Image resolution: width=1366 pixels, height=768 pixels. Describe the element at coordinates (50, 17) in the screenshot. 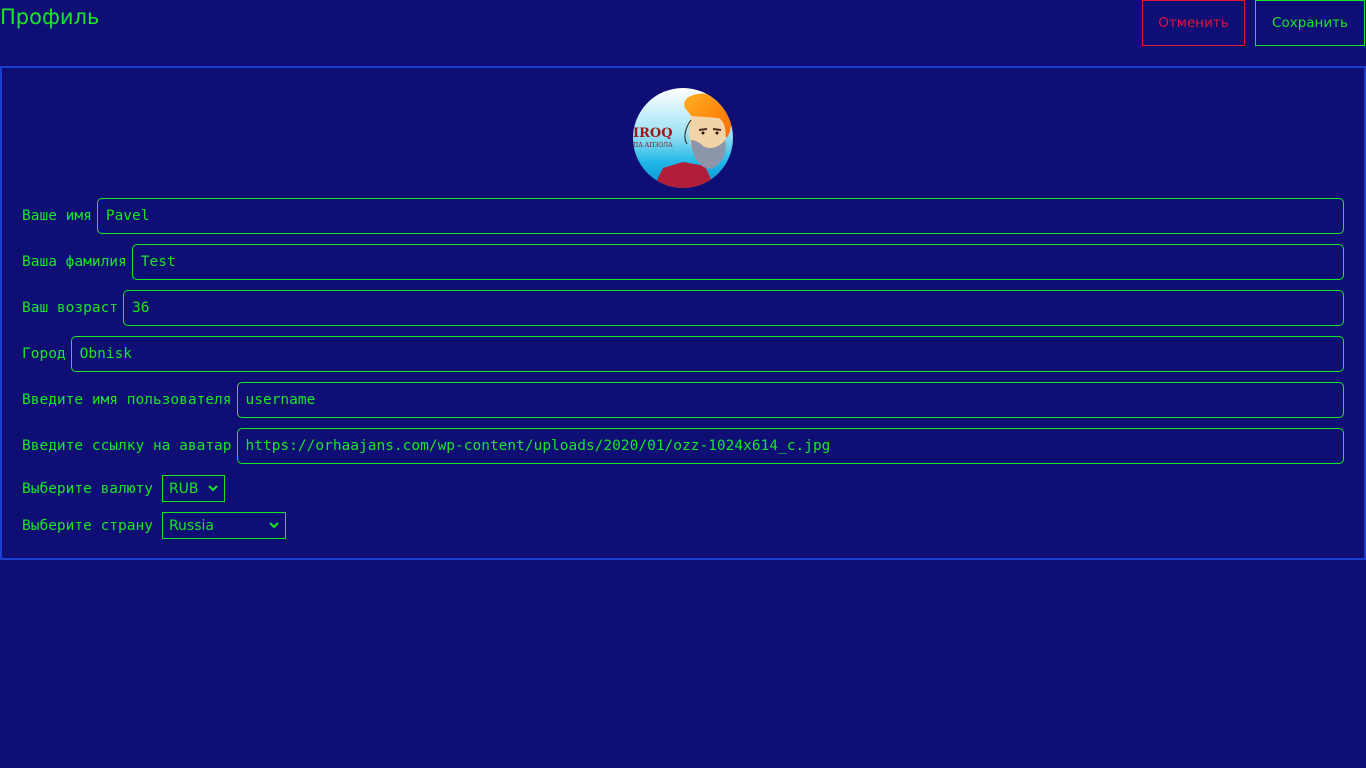

I see `page-title: Профиль` at that location.